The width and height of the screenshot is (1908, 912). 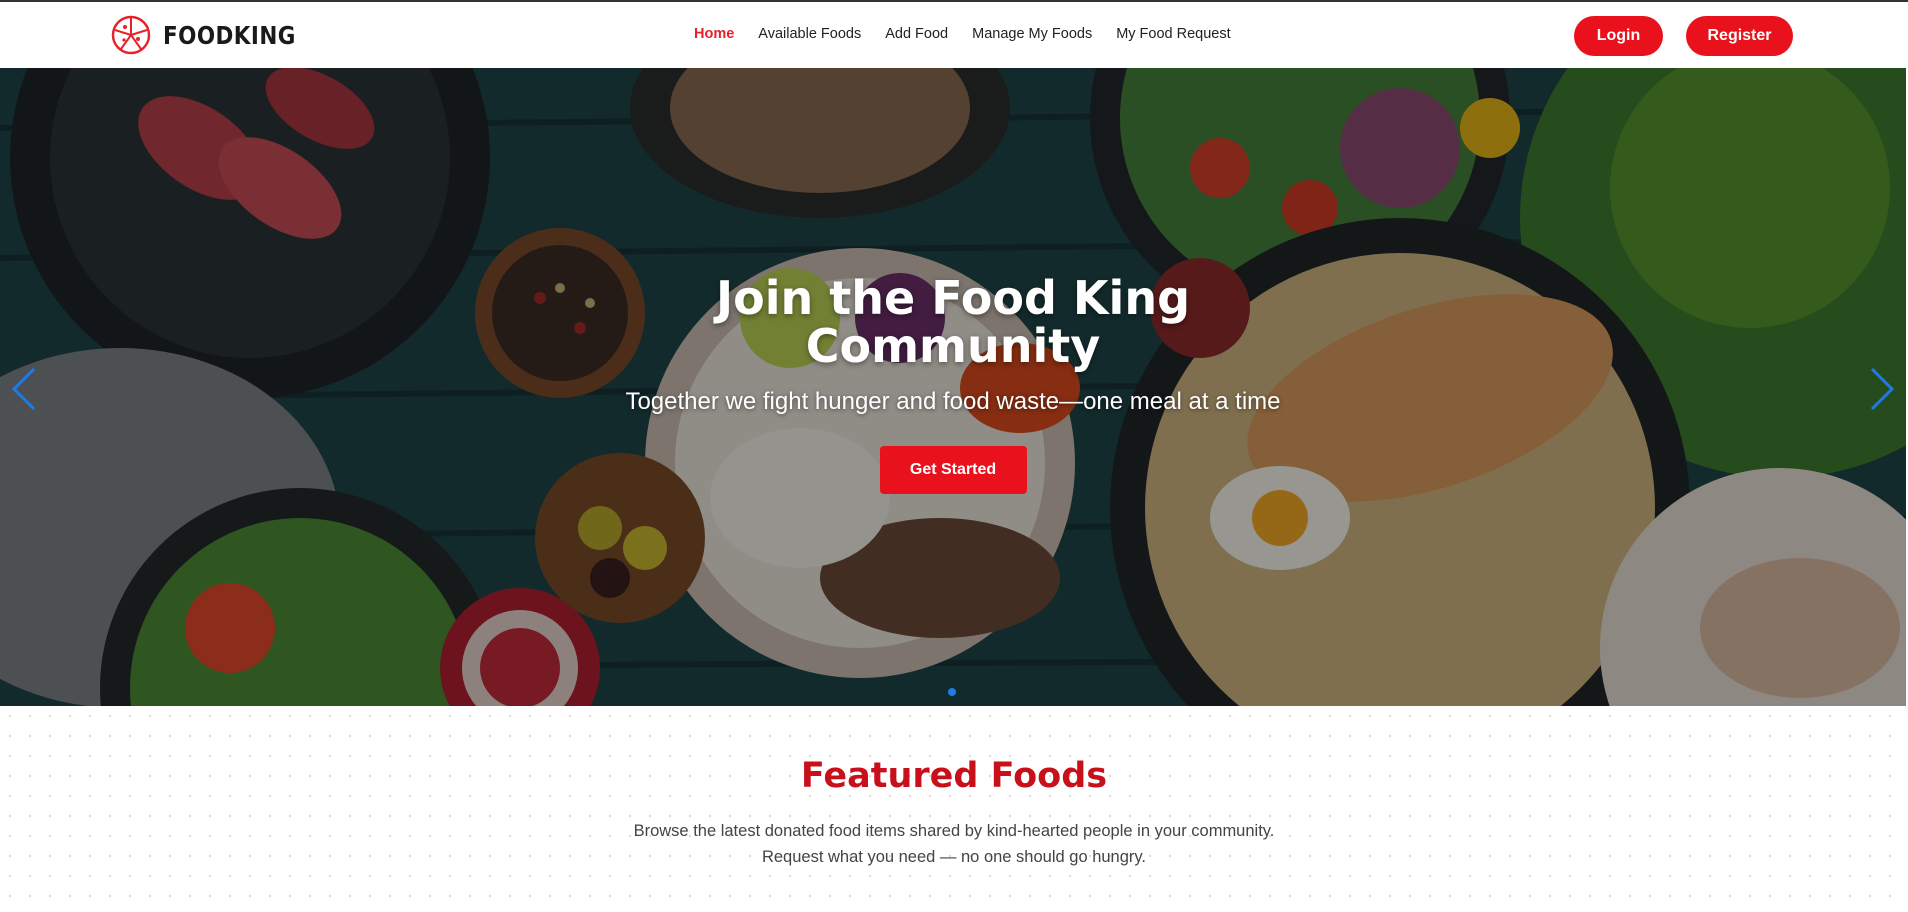 I want to click on register-button: Register, so click(x=1739, y=36).